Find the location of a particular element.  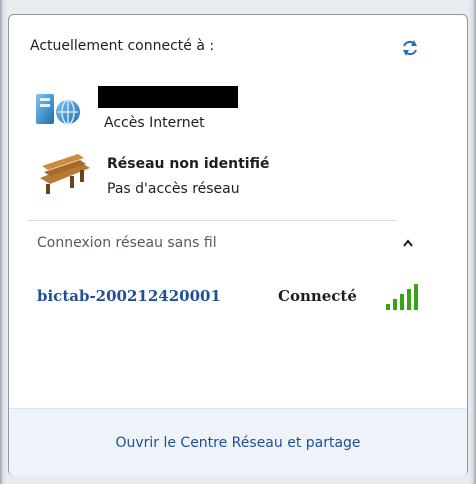

divider is located at coordinates (212, 220).